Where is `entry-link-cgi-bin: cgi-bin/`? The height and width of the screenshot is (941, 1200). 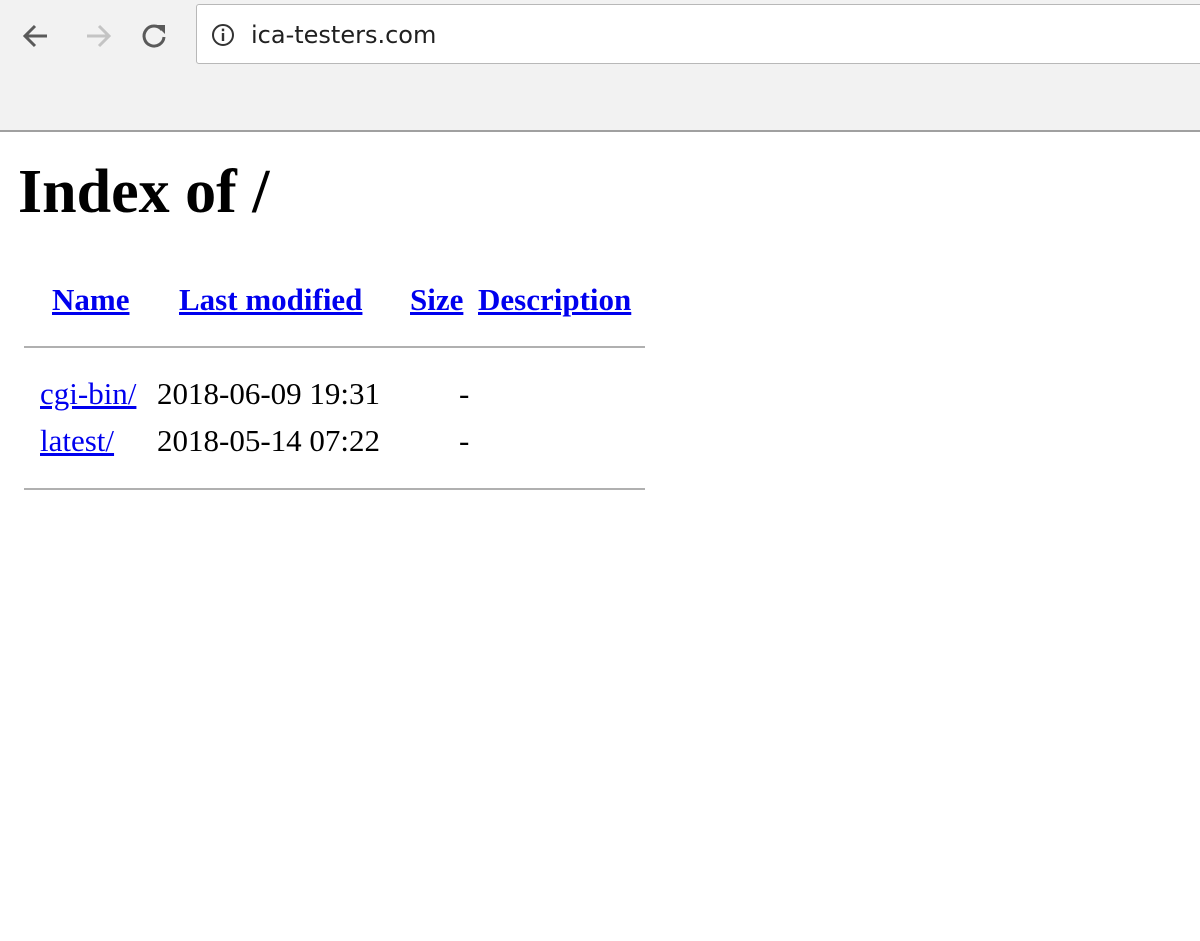
entry-link-cgi-bin: cgi-bin/ is located at coordinates (88, 394).